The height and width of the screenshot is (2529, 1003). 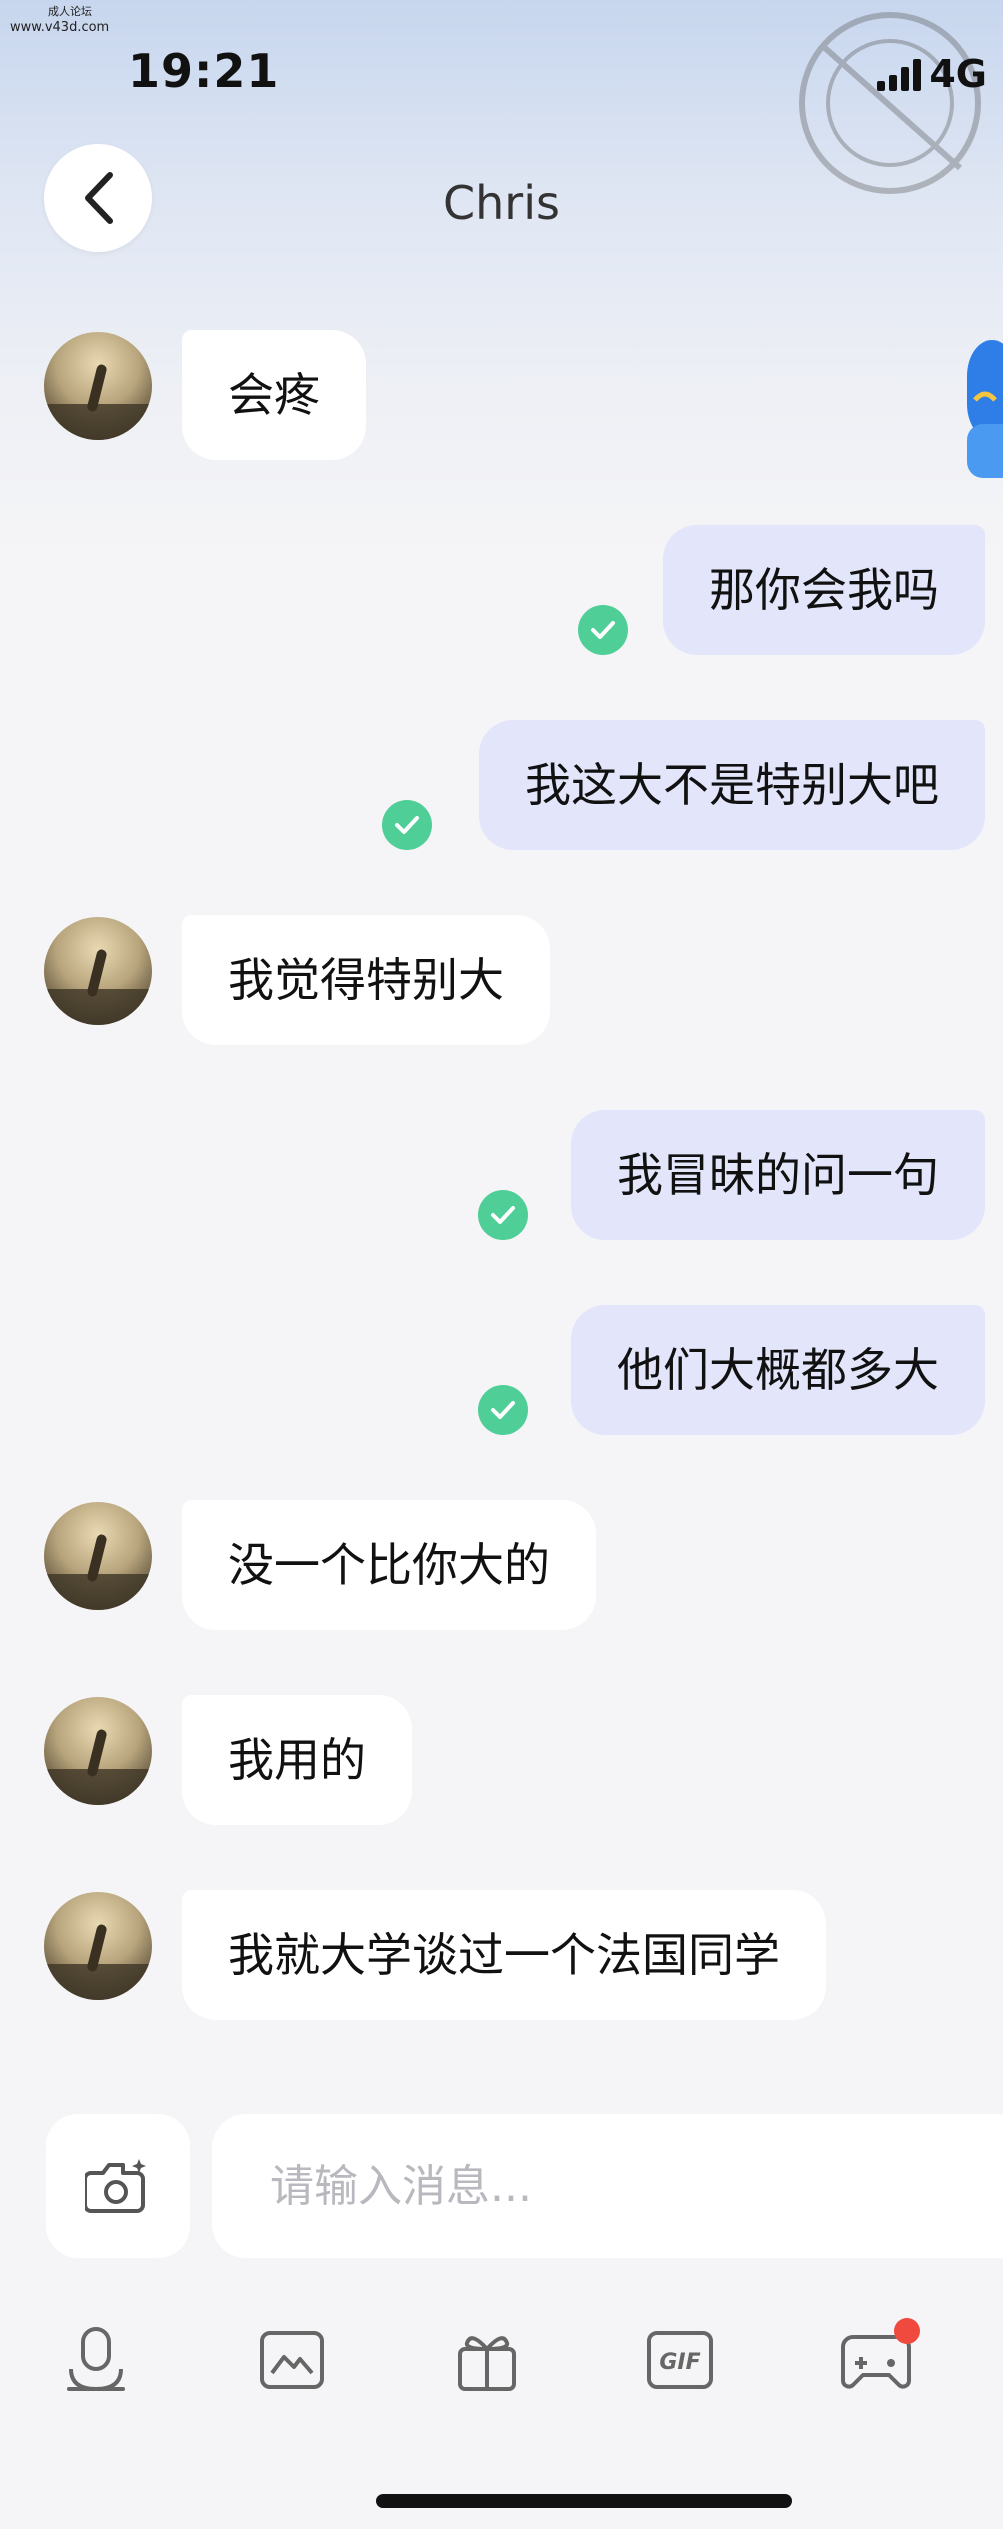 I want to click on message-bubble-outgoing: 我这大不是特别大吧, so click(x=732, y=785).